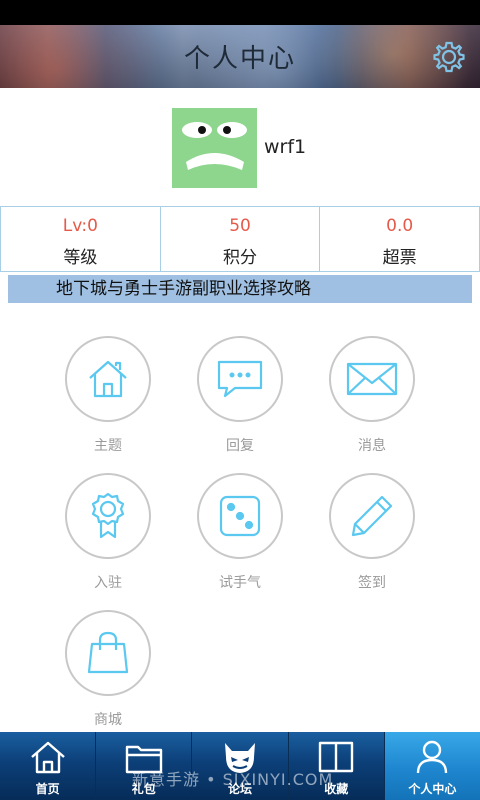 The width and height of the screenshot is (480, 800). What do you see at coordinates (47, 789) in the screenshot?
I see `tab-label: 首页` at bounding box center [47, 789].